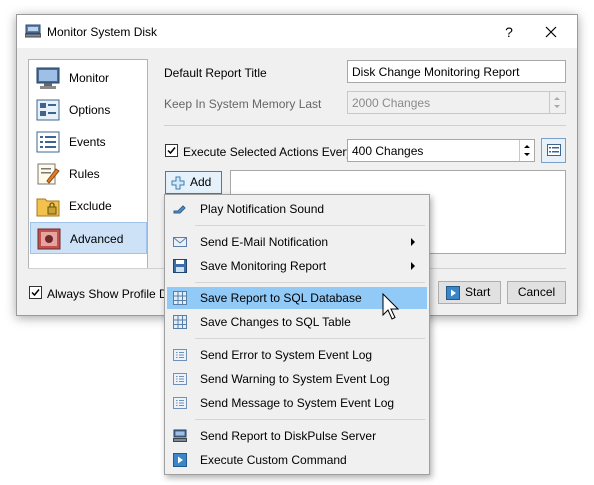 This screenshot has height=485, width=594. I want to click on add-button-label: Add, so click(201, 182).